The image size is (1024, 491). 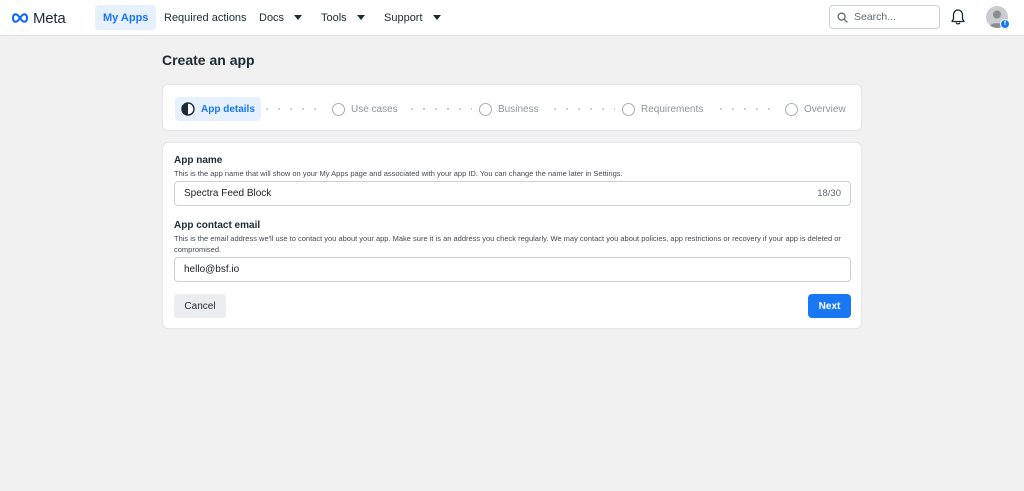 I want to click on search-box, so click(x=884, y=17).